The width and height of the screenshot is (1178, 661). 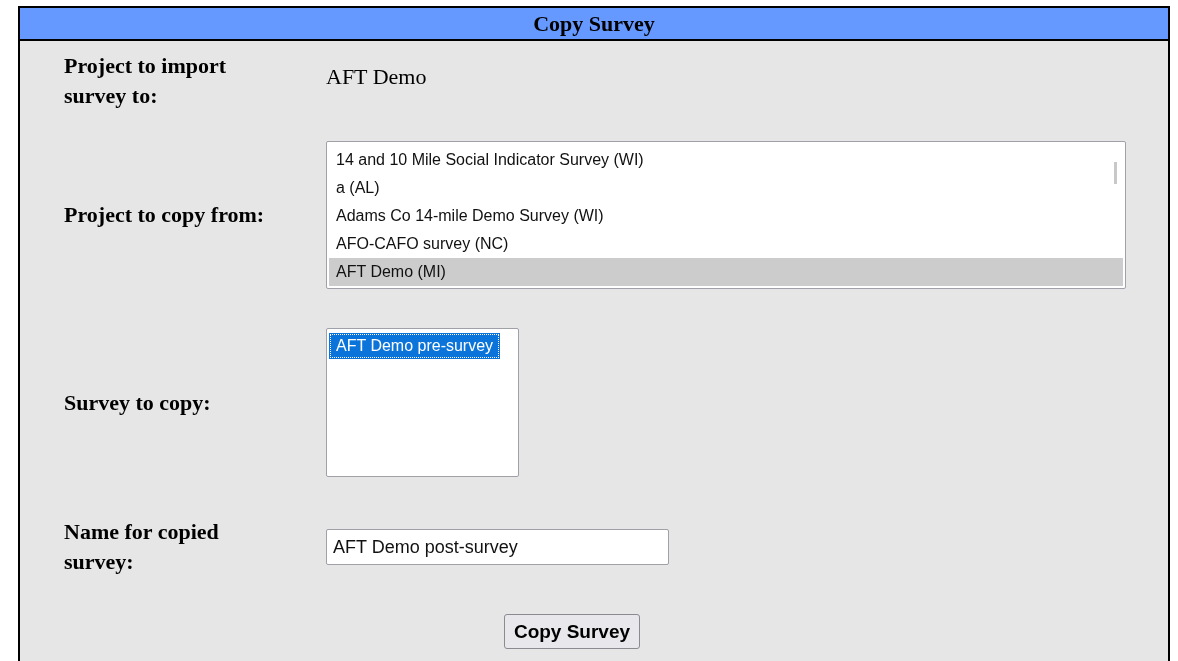 I want to click on list-box: AFT Demo pre-survey, so click(x=422, y=402).